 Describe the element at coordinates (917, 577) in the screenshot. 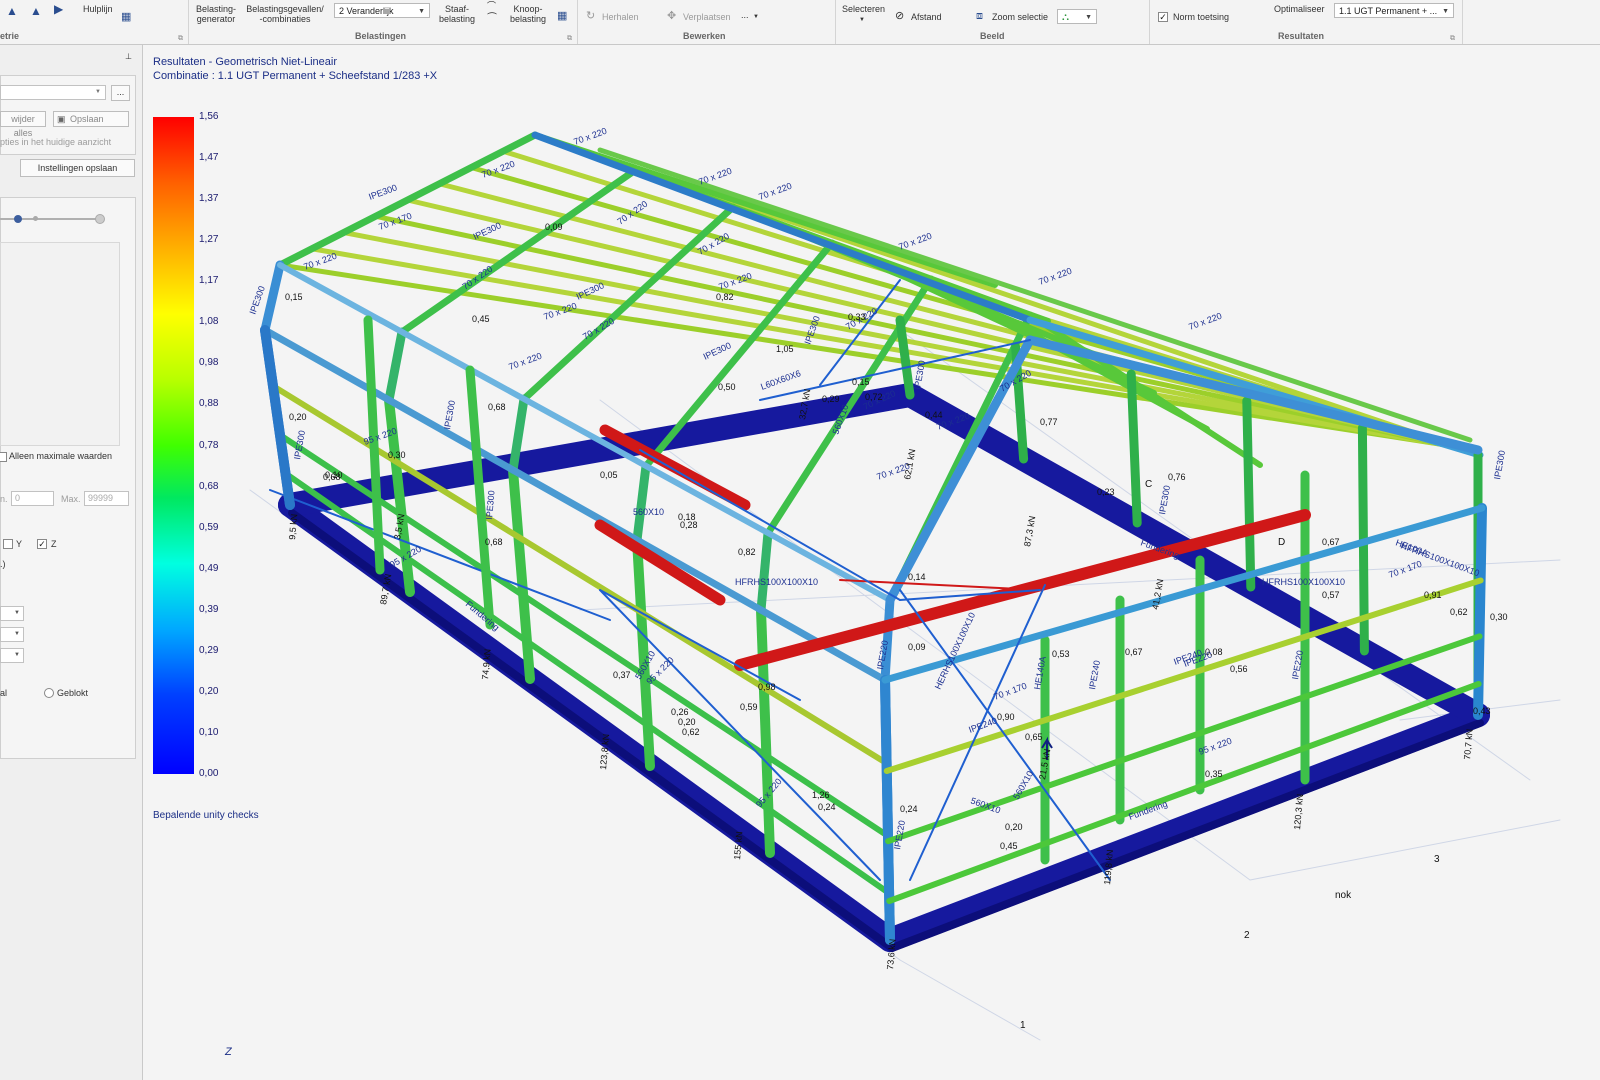

I see `unity-value: 0,14` at that location.